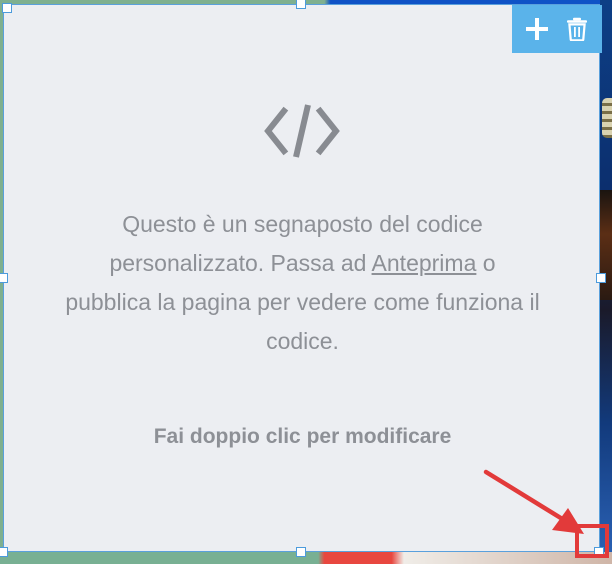 The image size is (612, 564). I want to click on resize-handle-right, so click(601, 278).